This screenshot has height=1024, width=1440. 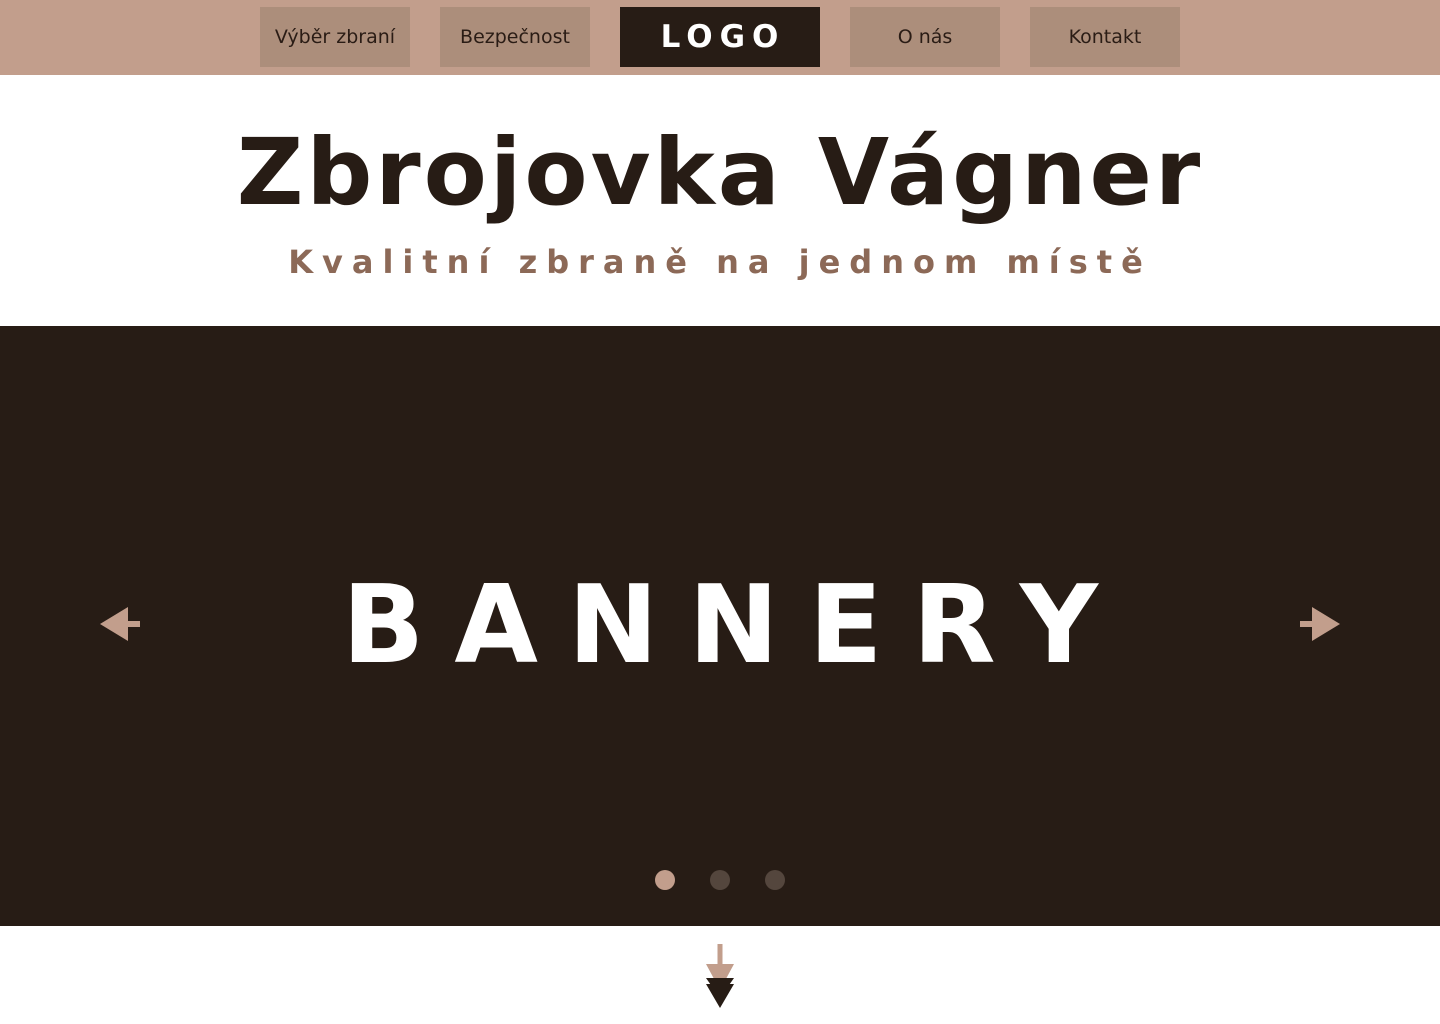 I want to click on nav-contact-button: Kontakt, so click(x=1105, y=37).